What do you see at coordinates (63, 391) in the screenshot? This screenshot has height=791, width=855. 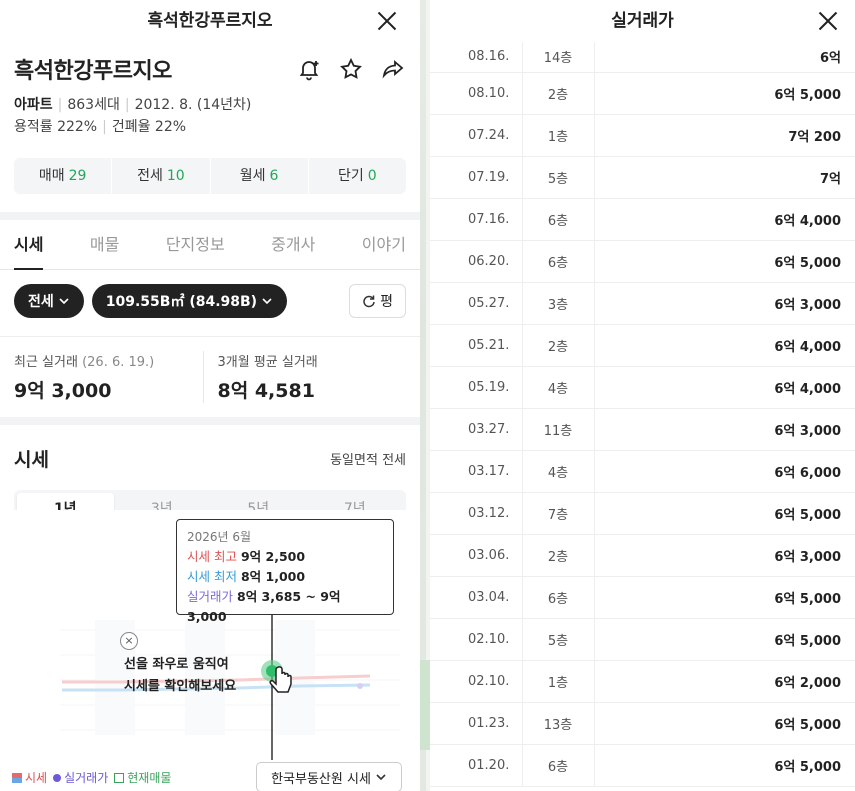 I see `recent-trade-value: 9억 3,000` at bounding box center [63, 391].